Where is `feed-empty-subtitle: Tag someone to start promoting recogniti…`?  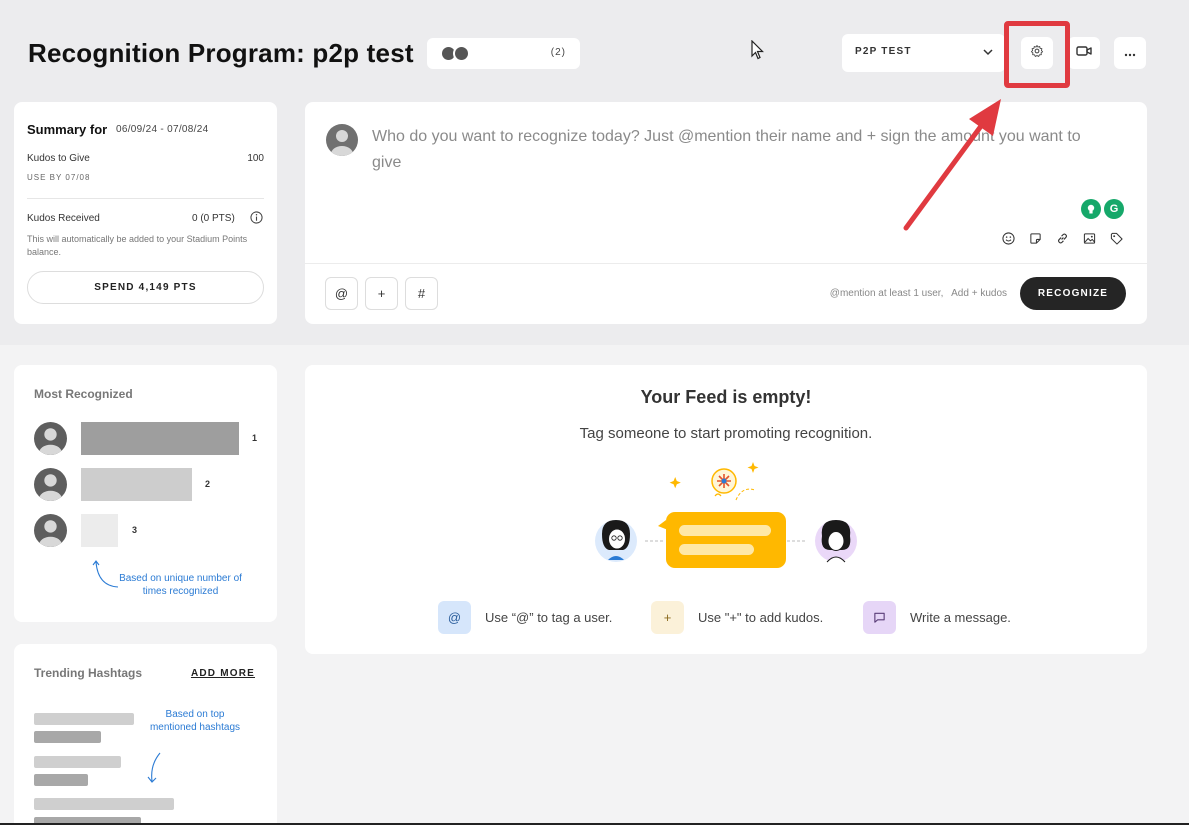
feed-empty-subtitle: Tag someone to start promoting recogniti… is located at coordinates (726, 433).